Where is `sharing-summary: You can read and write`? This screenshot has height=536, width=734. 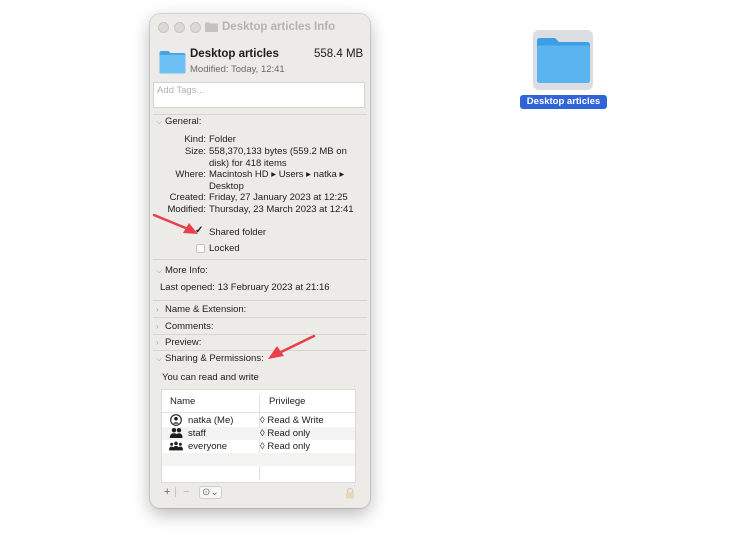 sharing-summary: You can read and write is located at coordinates (210, 377).